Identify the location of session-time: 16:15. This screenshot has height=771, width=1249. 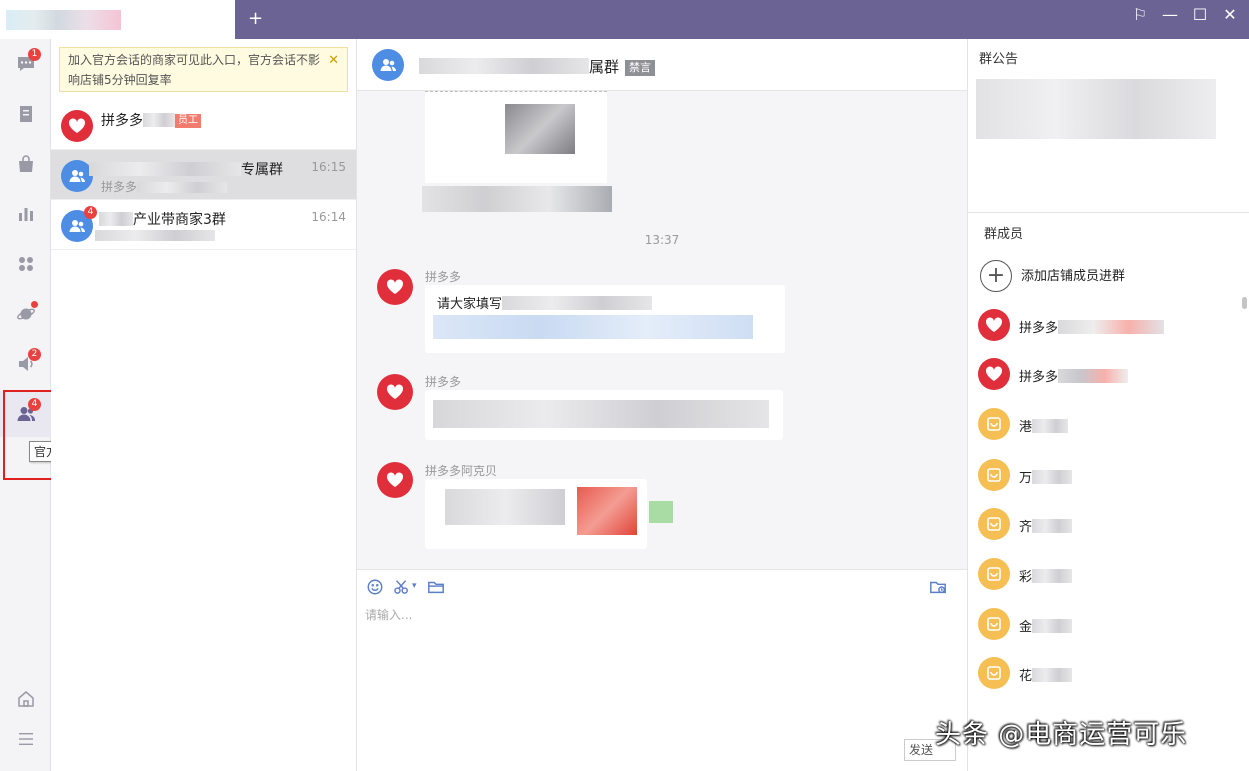
(328, 167).